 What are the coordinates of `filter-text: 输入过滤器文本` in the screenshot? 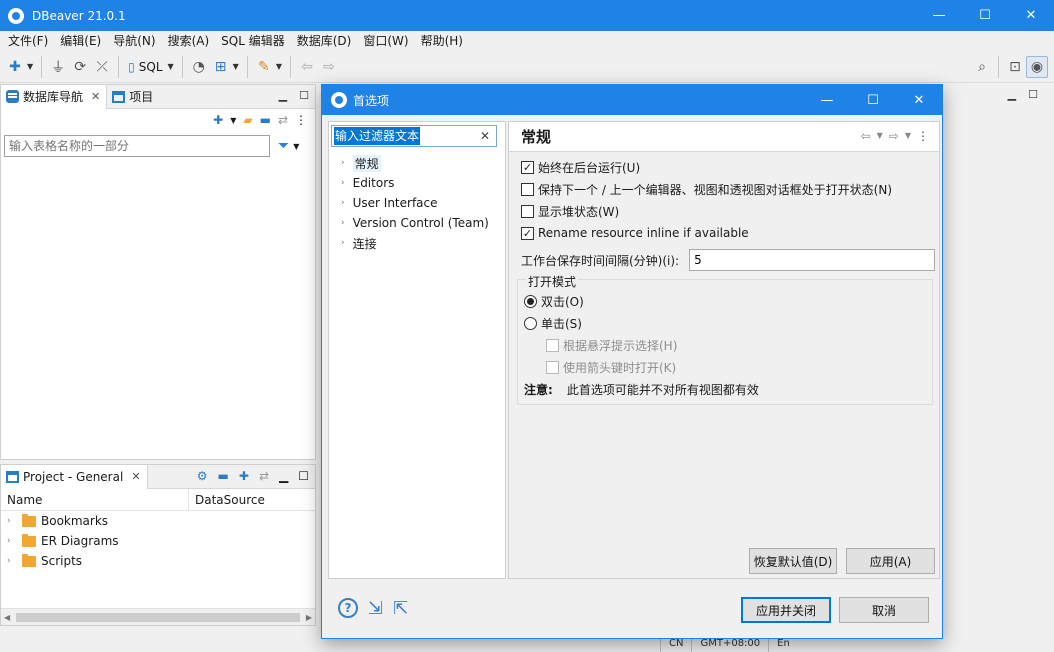 It's located at (377, 136).